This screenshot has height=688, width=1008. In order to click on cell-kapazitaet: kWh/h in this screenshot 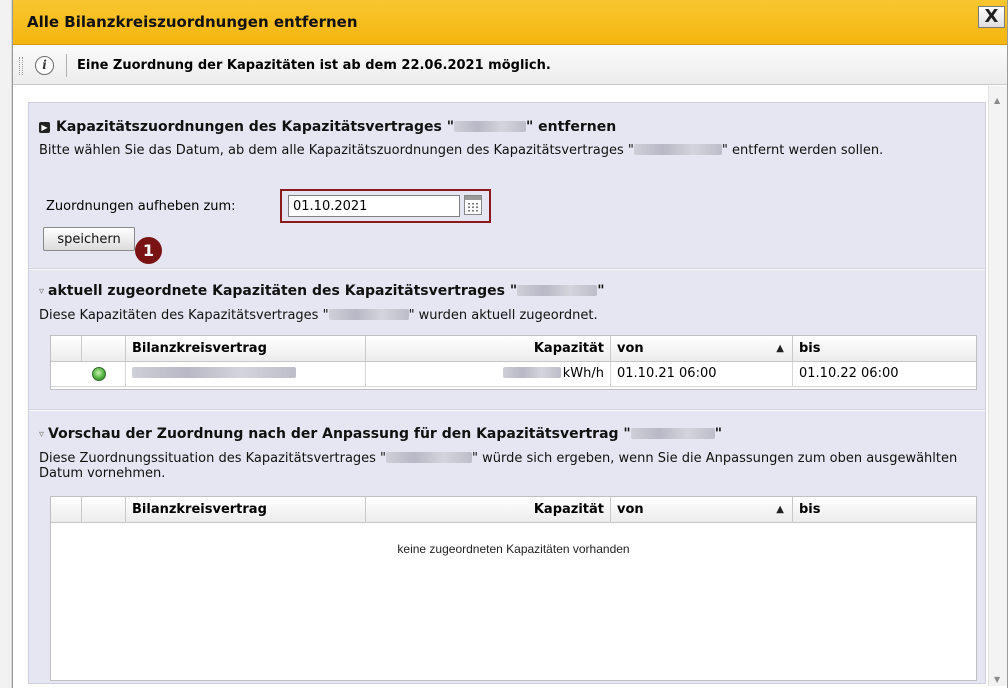, I will do `click(487, 374)`.